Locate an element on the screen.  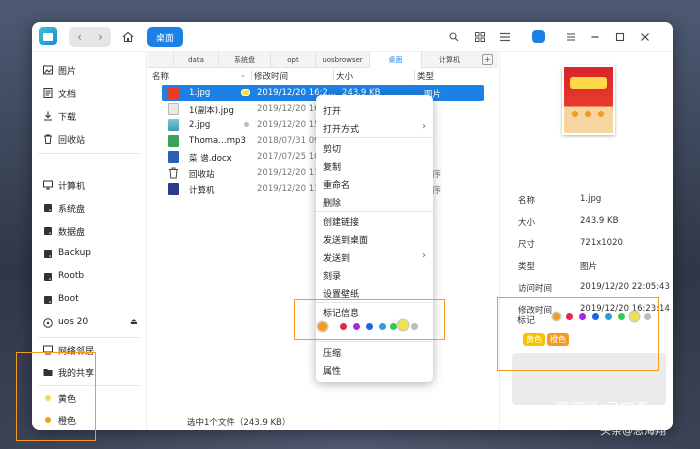
tab-bar: data 系统盘 opt uosbrowser 桌面 计算机 + is located at coordinates (323, 60).